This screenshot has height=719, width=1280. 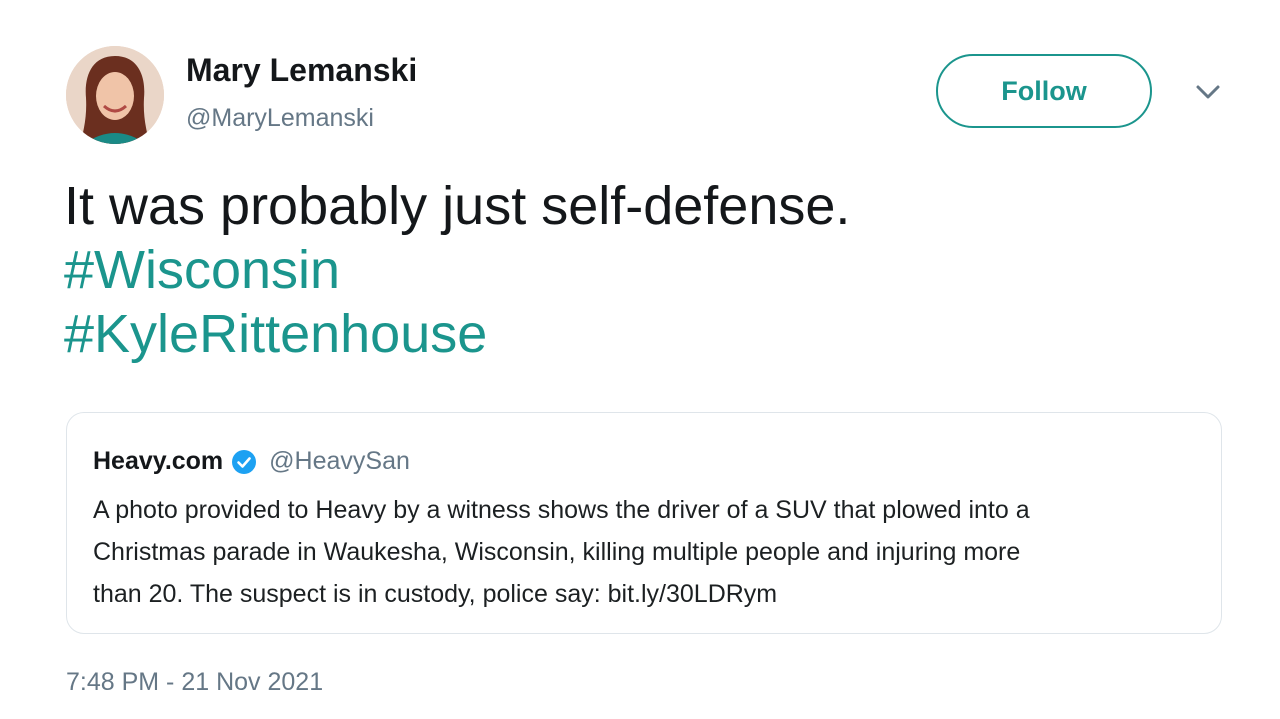 I want to click on quoted-author-name: Heavy.com, so click(x=158, y=461).